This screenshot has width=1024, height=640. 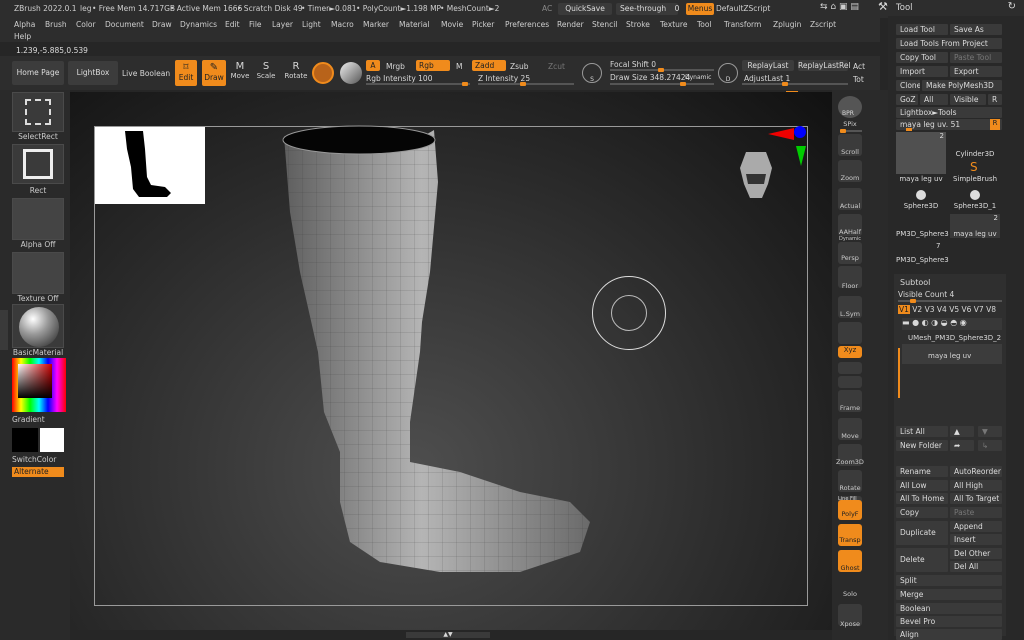 What do you see at coordinates (483, 24) in the screenshot?
I see `menu-picker: Picker` at bounding box center [483, 24].